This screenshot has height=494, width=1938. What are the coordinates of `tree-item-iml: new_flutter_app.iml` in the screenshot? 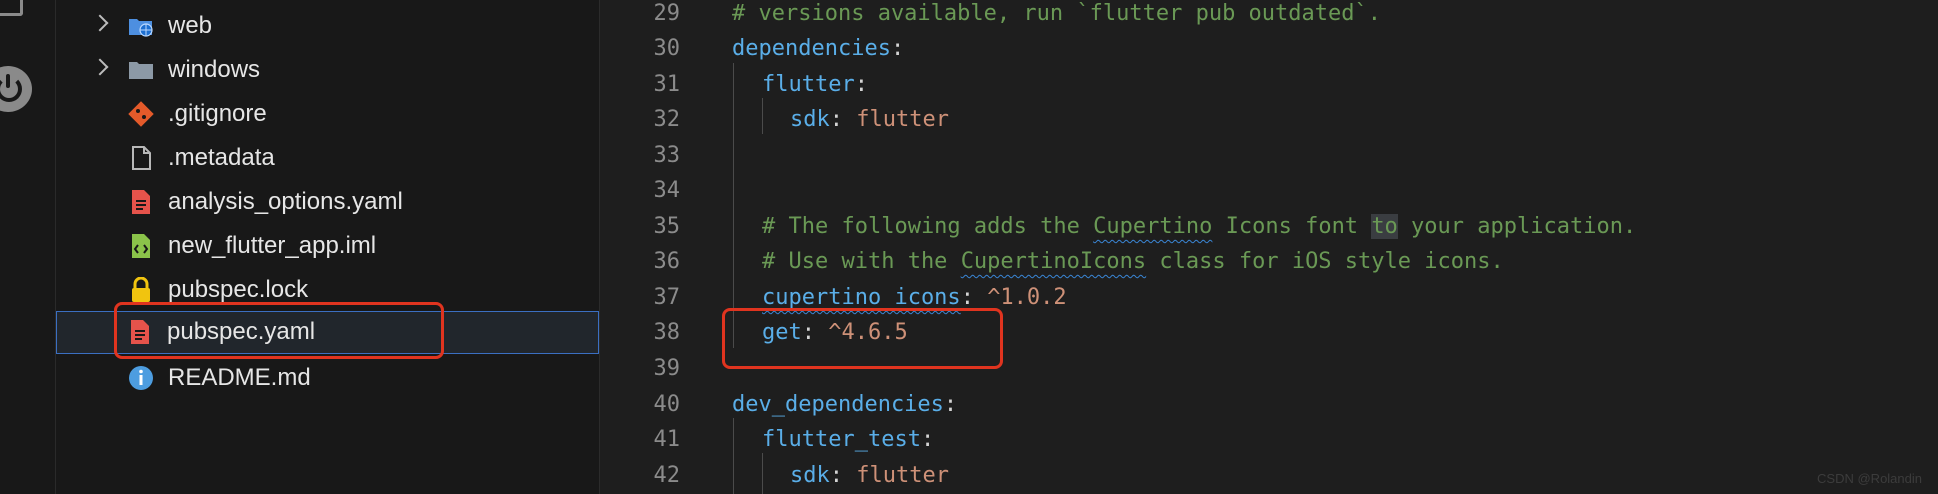 It's located at (327, 245).